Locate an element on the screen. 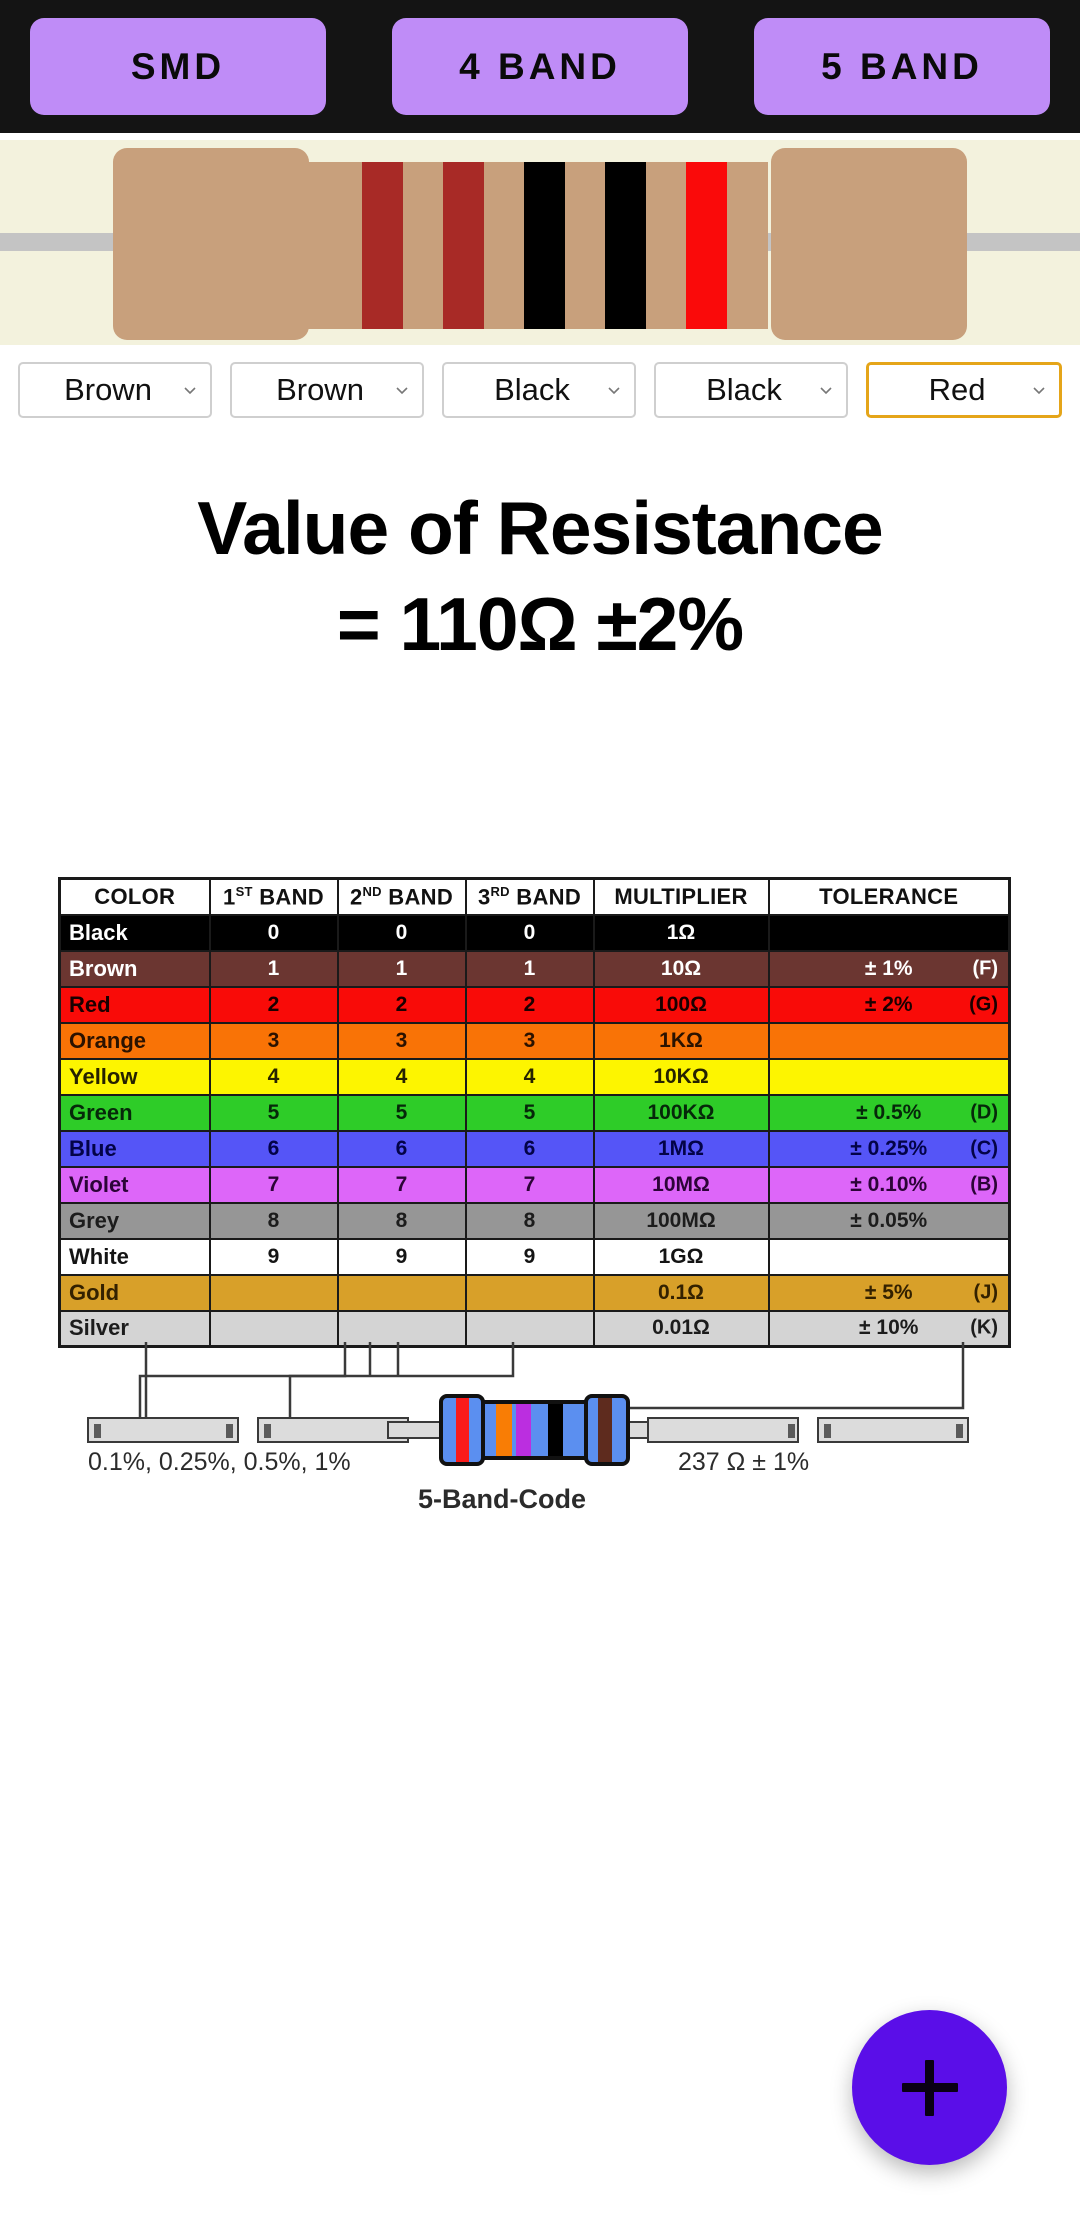 This screenshot has width=1080, height=2231. band-1-select-value: Brown is located at coordinates (108, 389).